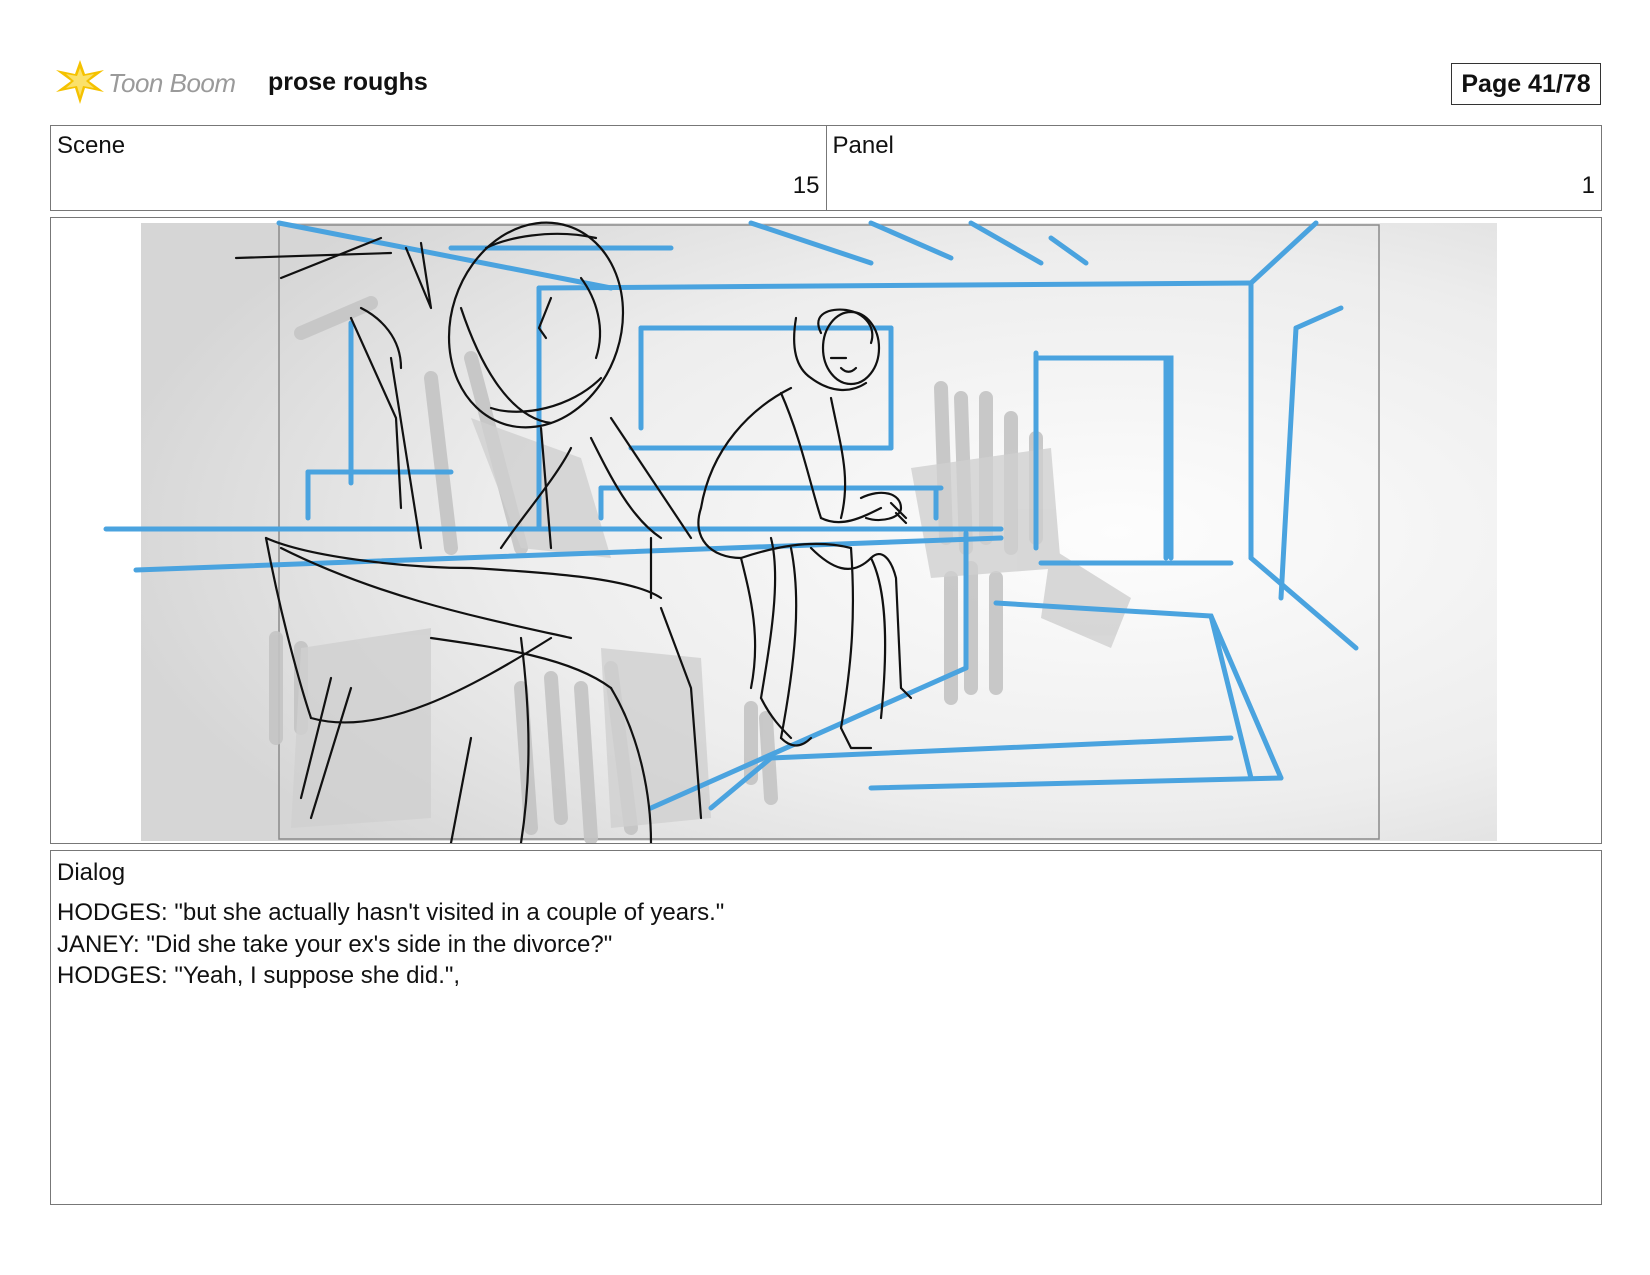  Describe the element at coordinates (91, 872) in the screenshot. I see `dialog-label: Dialog` at that location.